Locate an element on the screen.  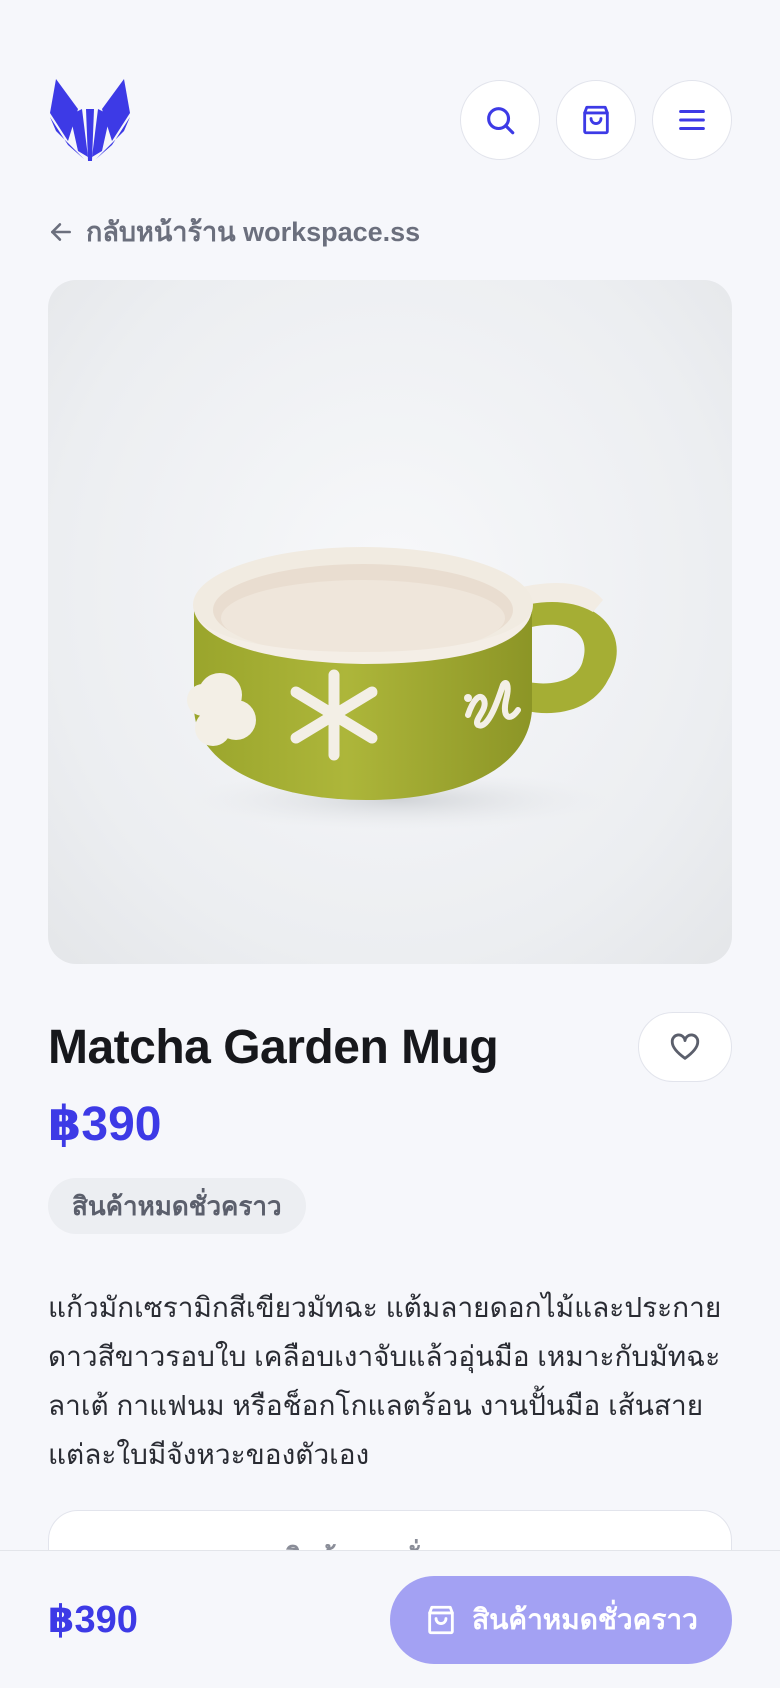
wishlist-button is located at coordinates (685, 1047).